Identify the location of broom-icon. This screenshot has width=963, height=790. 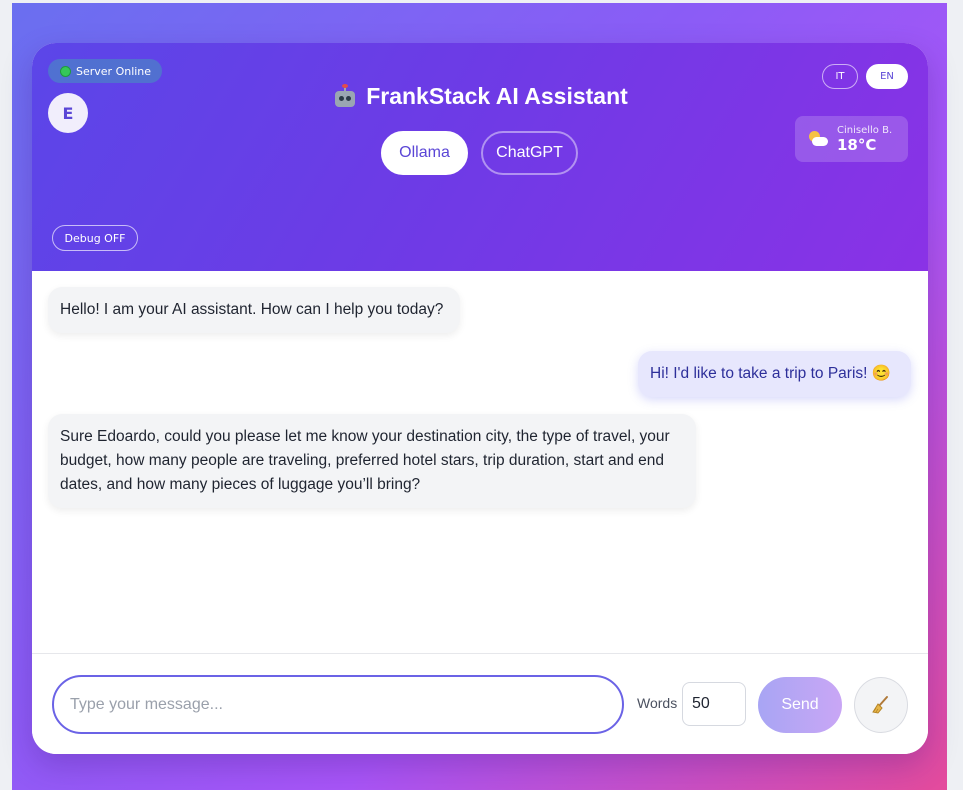
(880, 705).